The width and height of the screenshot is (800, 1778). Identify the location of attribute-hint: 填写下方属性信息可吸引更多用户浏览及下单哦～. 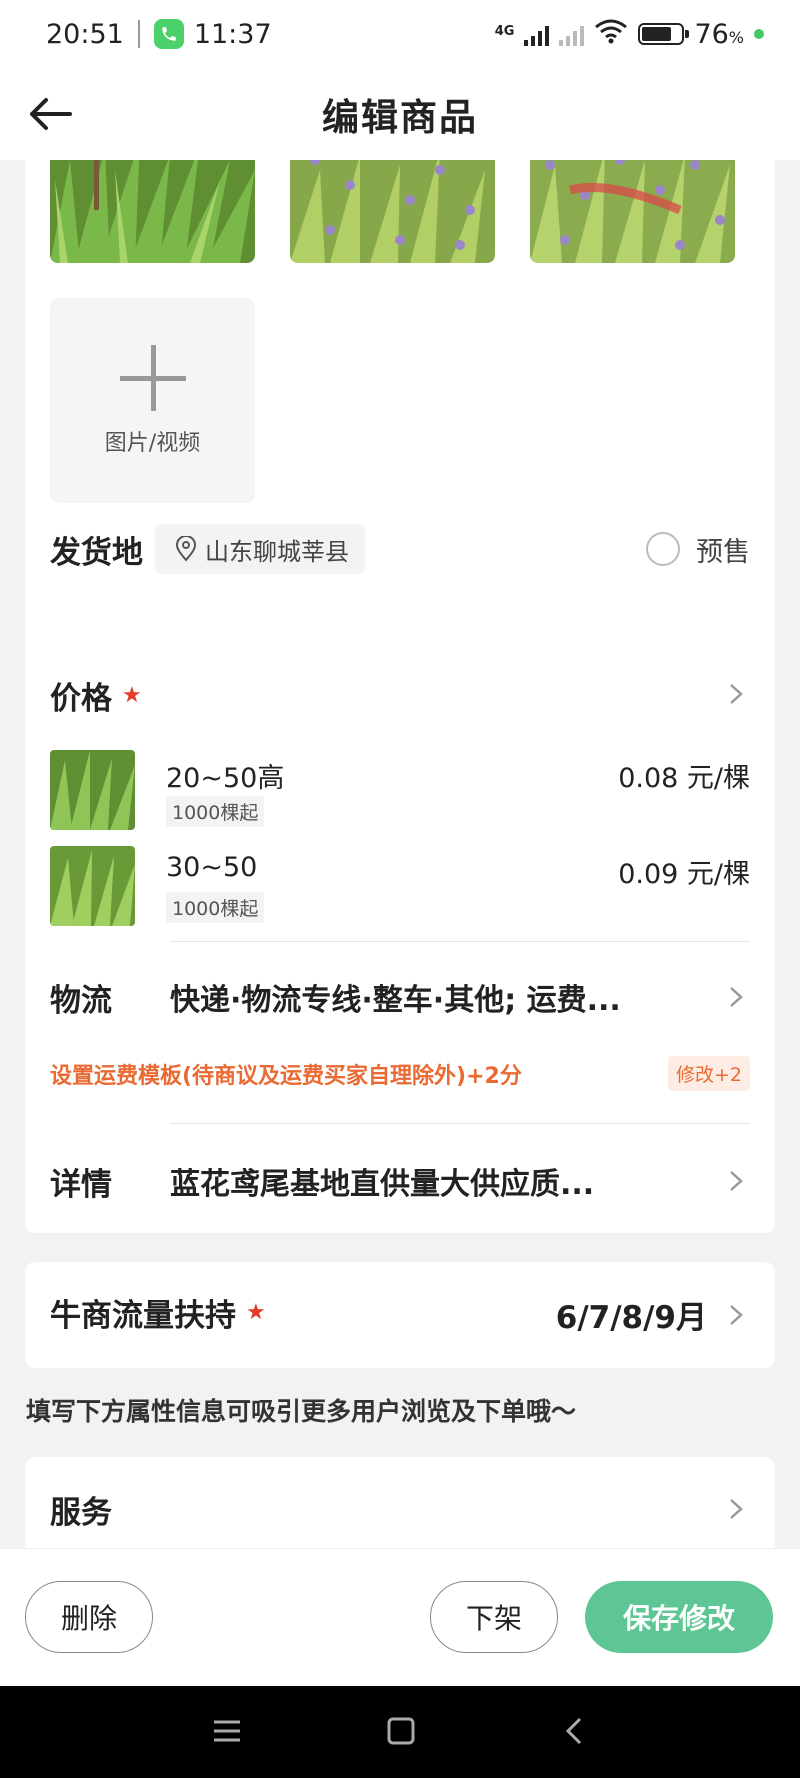
(301, 1411).